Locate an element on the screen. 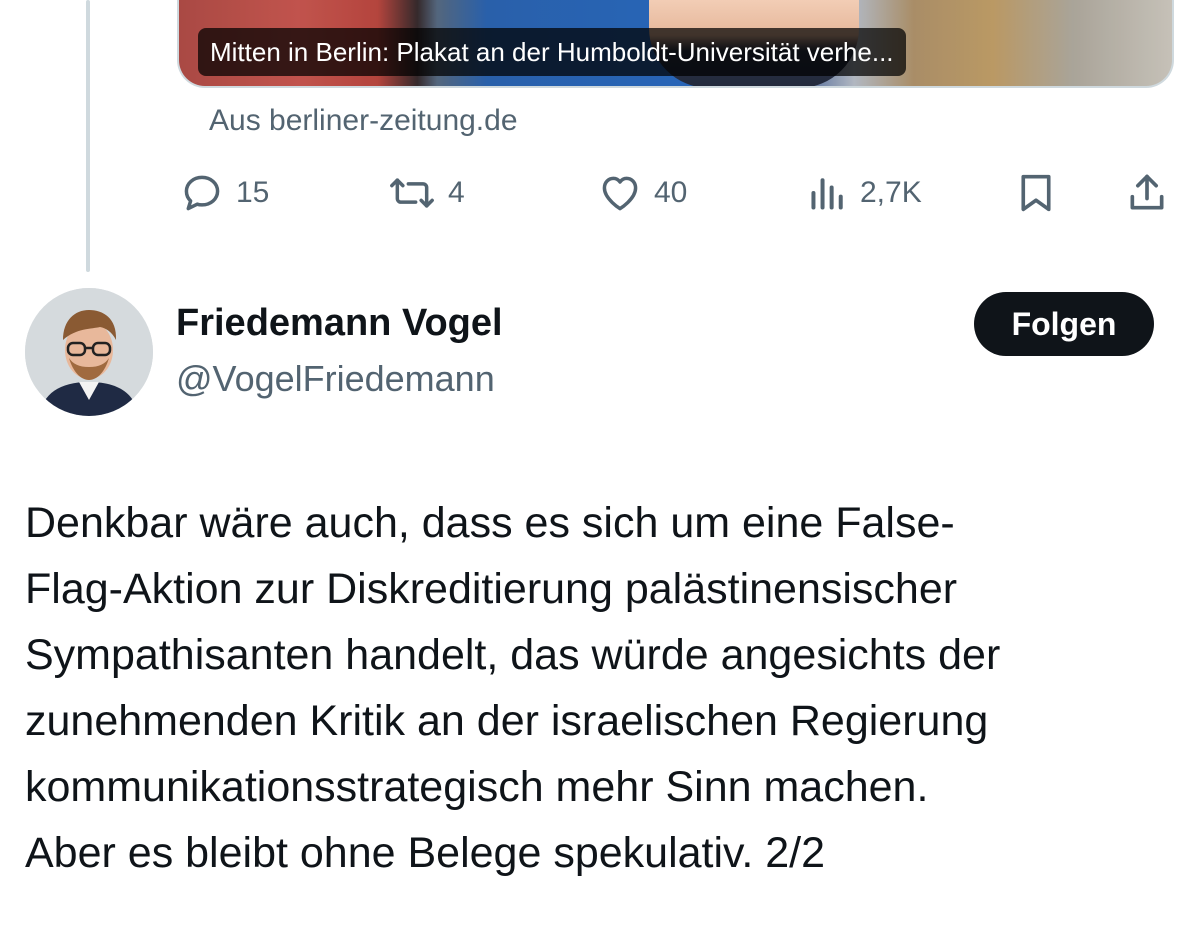 The height and width of the screenshot is (937, 1200). share-button is located at coordinates (1147, 193).